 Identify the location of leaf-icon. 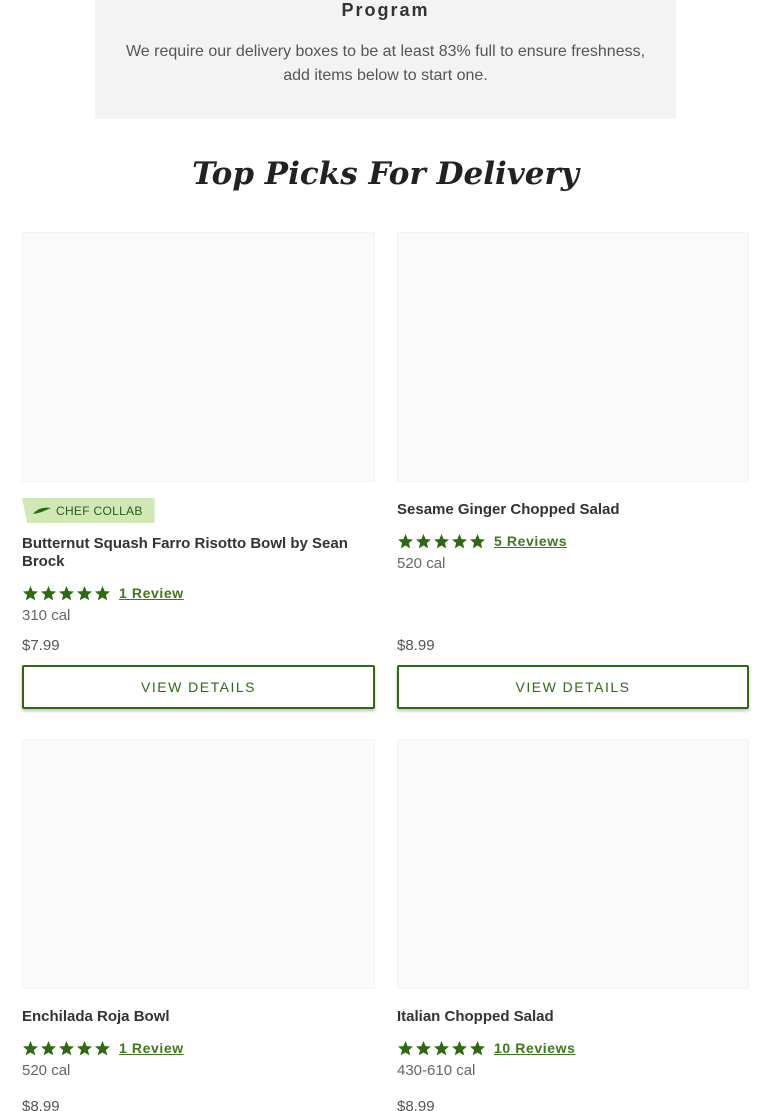
(42, 510).